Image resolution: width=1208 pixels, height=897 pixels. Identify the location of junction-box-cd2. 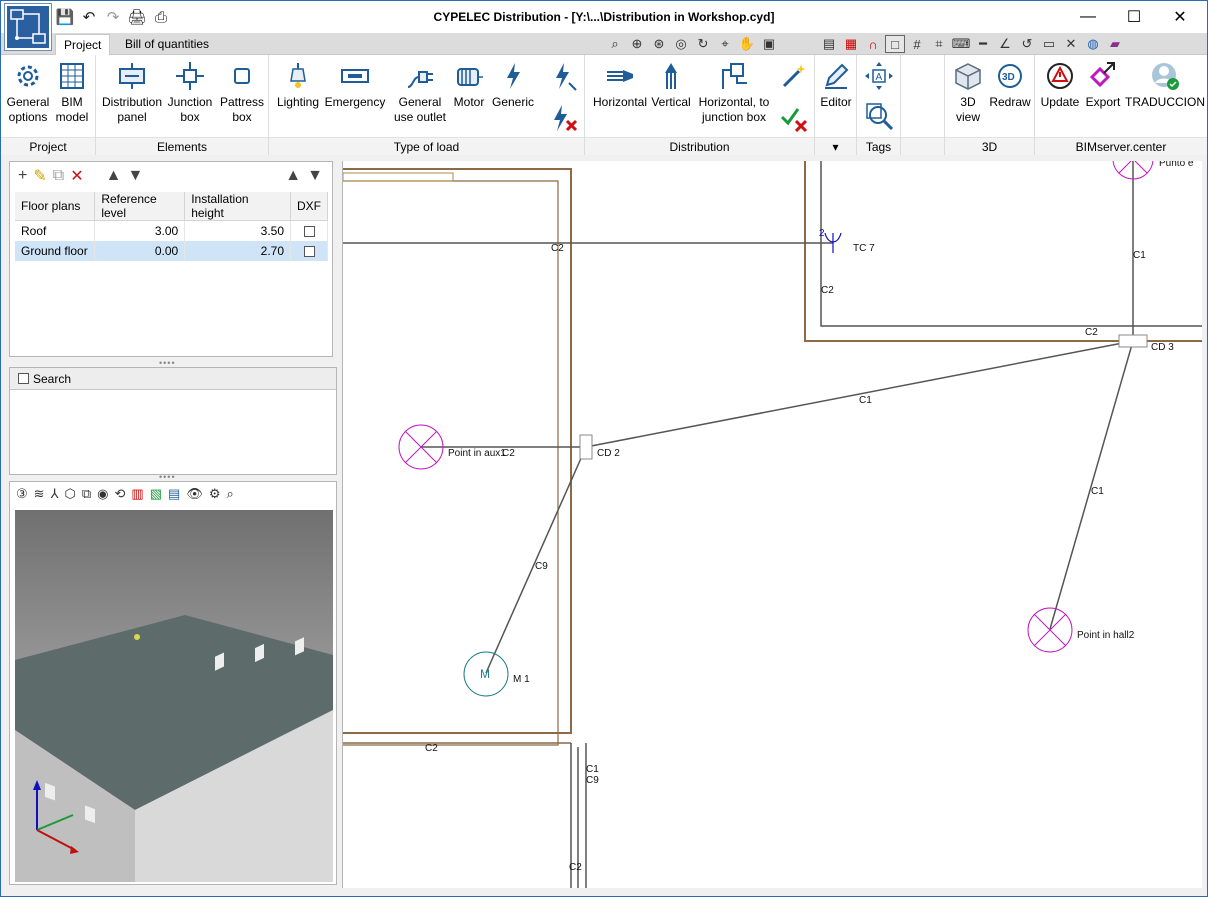
(586, 447).